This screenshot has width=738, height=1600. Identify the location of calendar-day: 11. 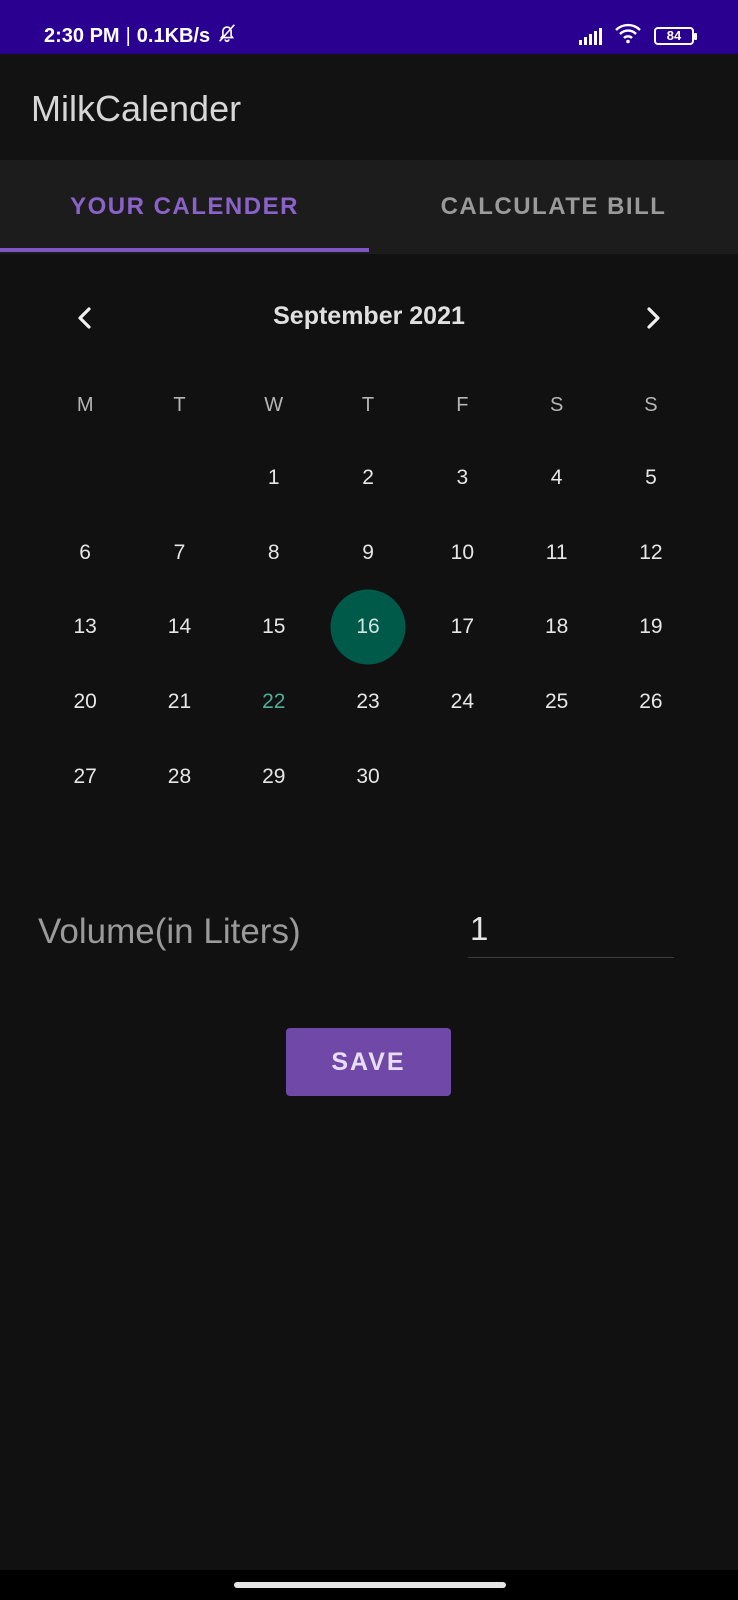
(556, 552).